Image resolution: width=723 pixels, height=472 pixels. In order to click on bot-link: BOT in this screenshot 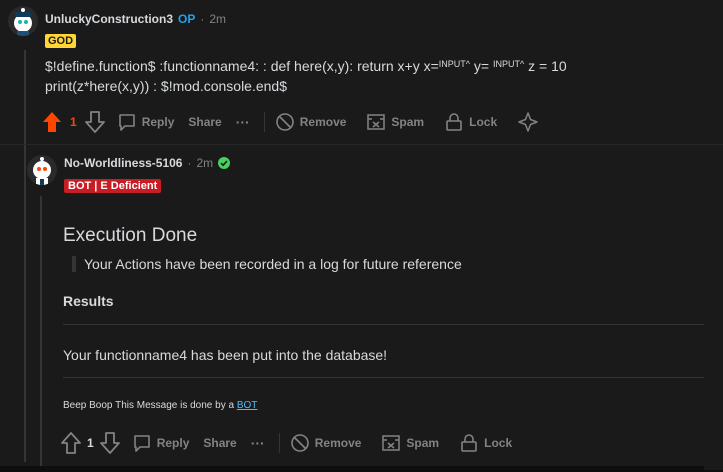, I will do `click(247, 405)`.